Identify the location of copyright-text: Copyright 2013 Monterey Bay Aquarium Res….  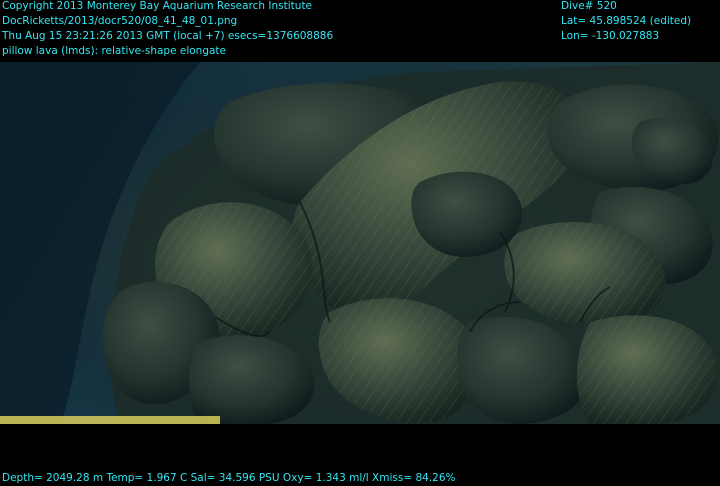
(157, 6).